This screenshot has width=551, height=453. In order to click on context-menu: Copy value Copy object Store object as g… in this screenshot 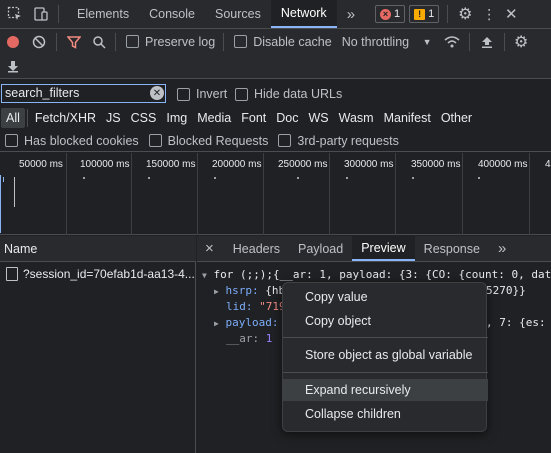, I will do `click(385, 357)`.